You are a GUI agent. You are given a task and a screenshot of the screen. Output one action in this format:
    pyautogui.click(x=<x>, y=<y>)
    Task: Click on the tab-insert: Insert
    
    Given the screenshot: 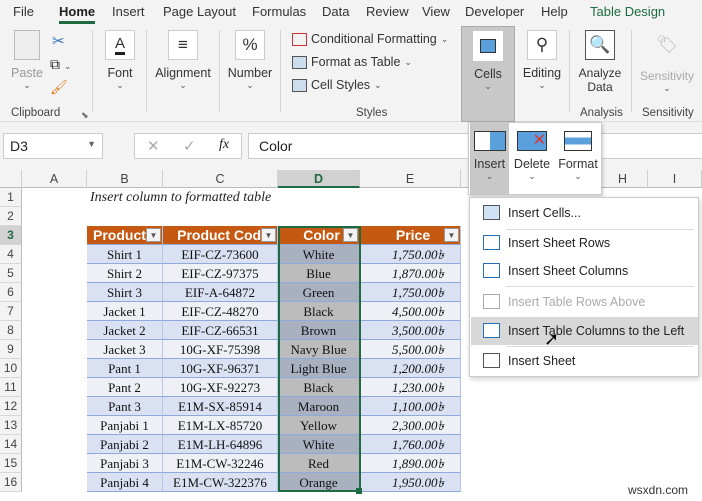 What is the action you would take?
    pyautogui.click(x=128, y=11)
    